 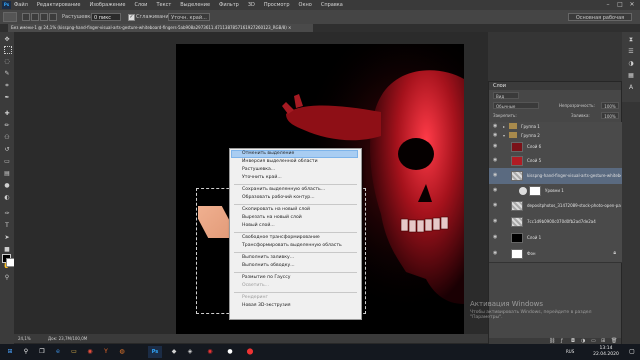 What do you see at coordinates (53, 17) in the screenshot?
I see `intersect-selection-icon` at bounding box center [53, 17].